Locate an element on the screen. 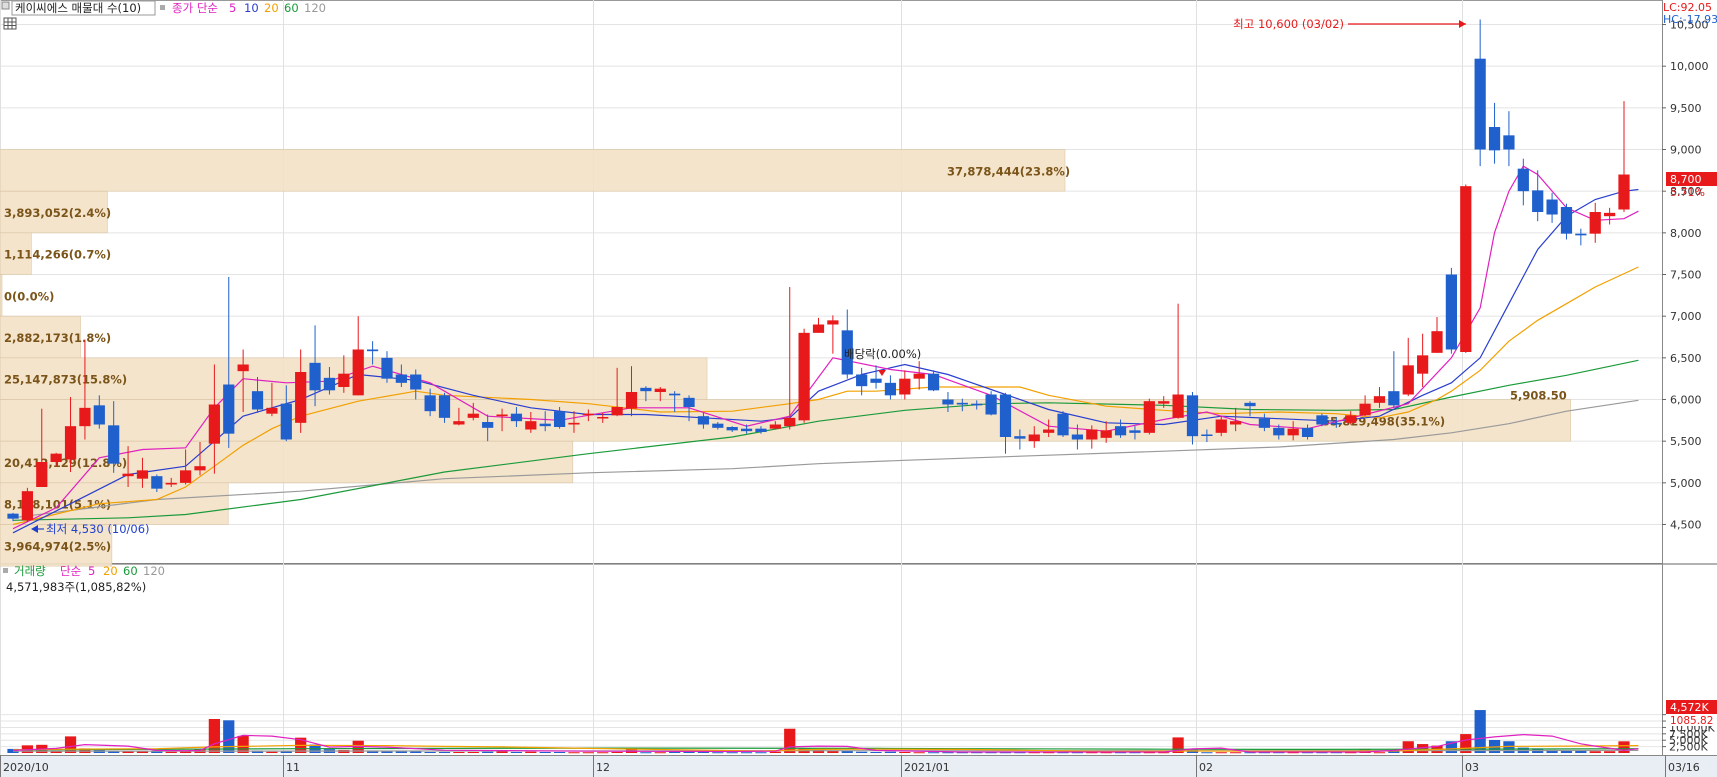 The width and height of the screenshot is (1717, 777). table-view-icon is located at coordinates (10, 23).